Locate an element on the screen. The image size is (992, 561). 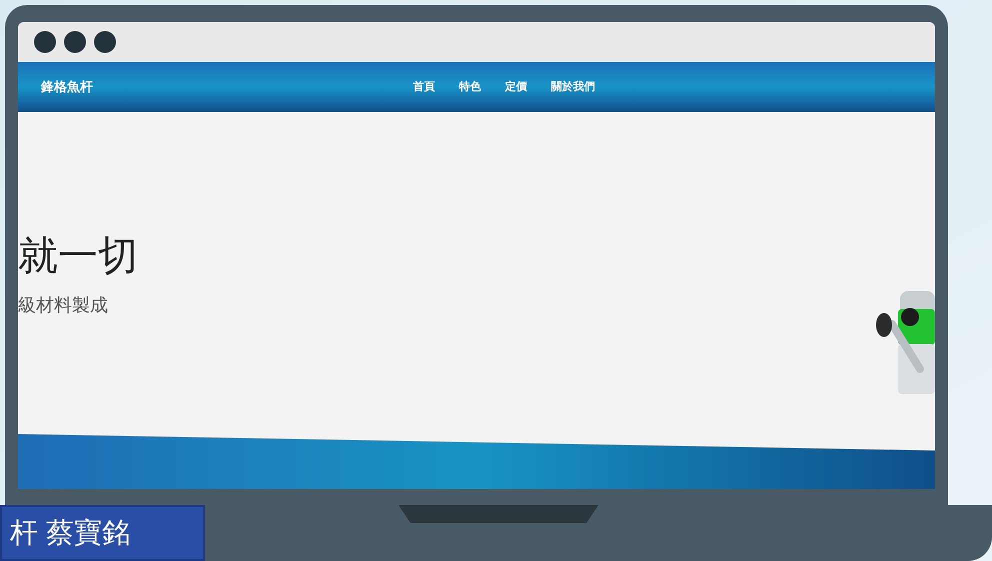
nav-link: 定價 is located at coordinates (516, 87).